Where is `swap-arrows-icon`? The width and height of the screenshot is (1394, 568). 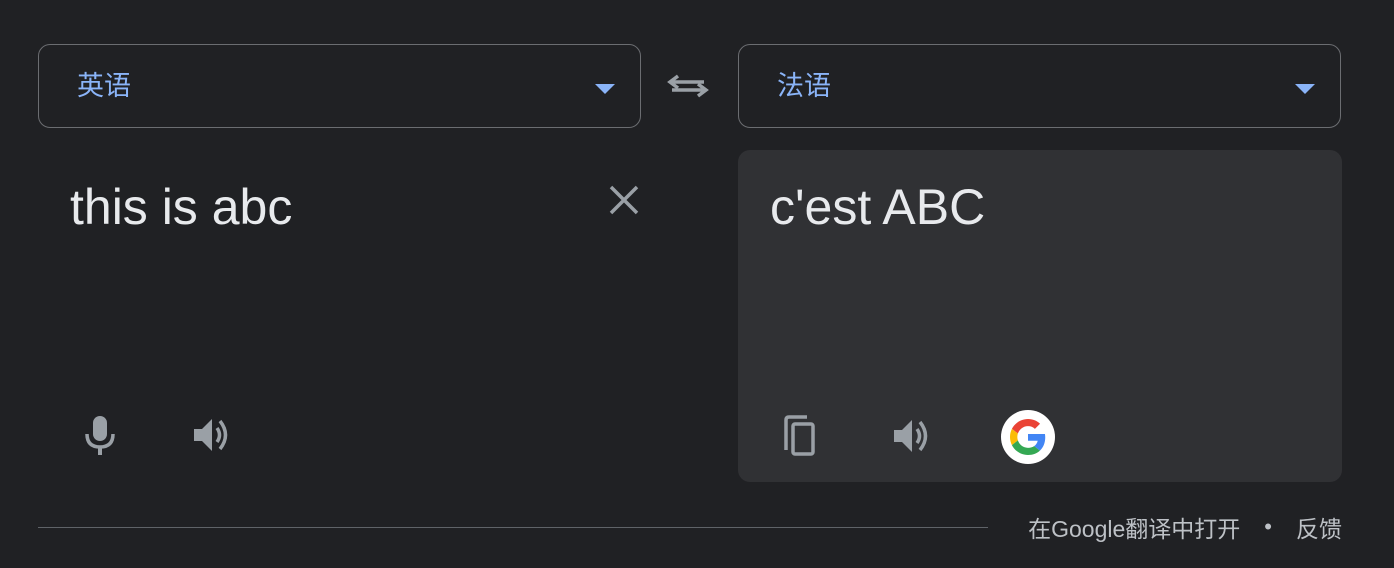 swap-arrows-icon is located at coordinates (688, 86).